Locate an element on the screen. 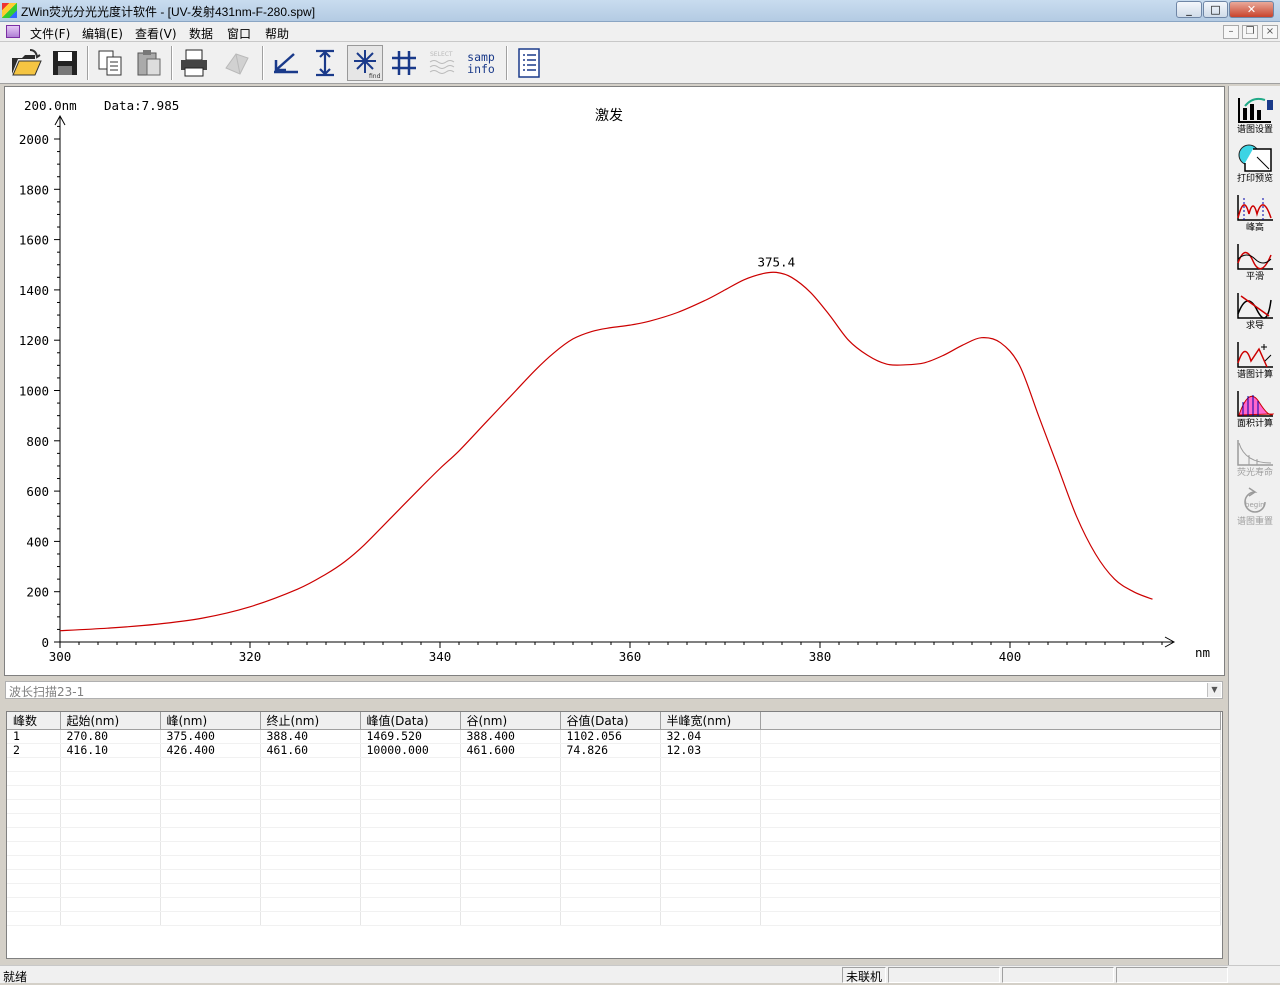  x-tick-label: 360 is located at coordinates (630, 656).